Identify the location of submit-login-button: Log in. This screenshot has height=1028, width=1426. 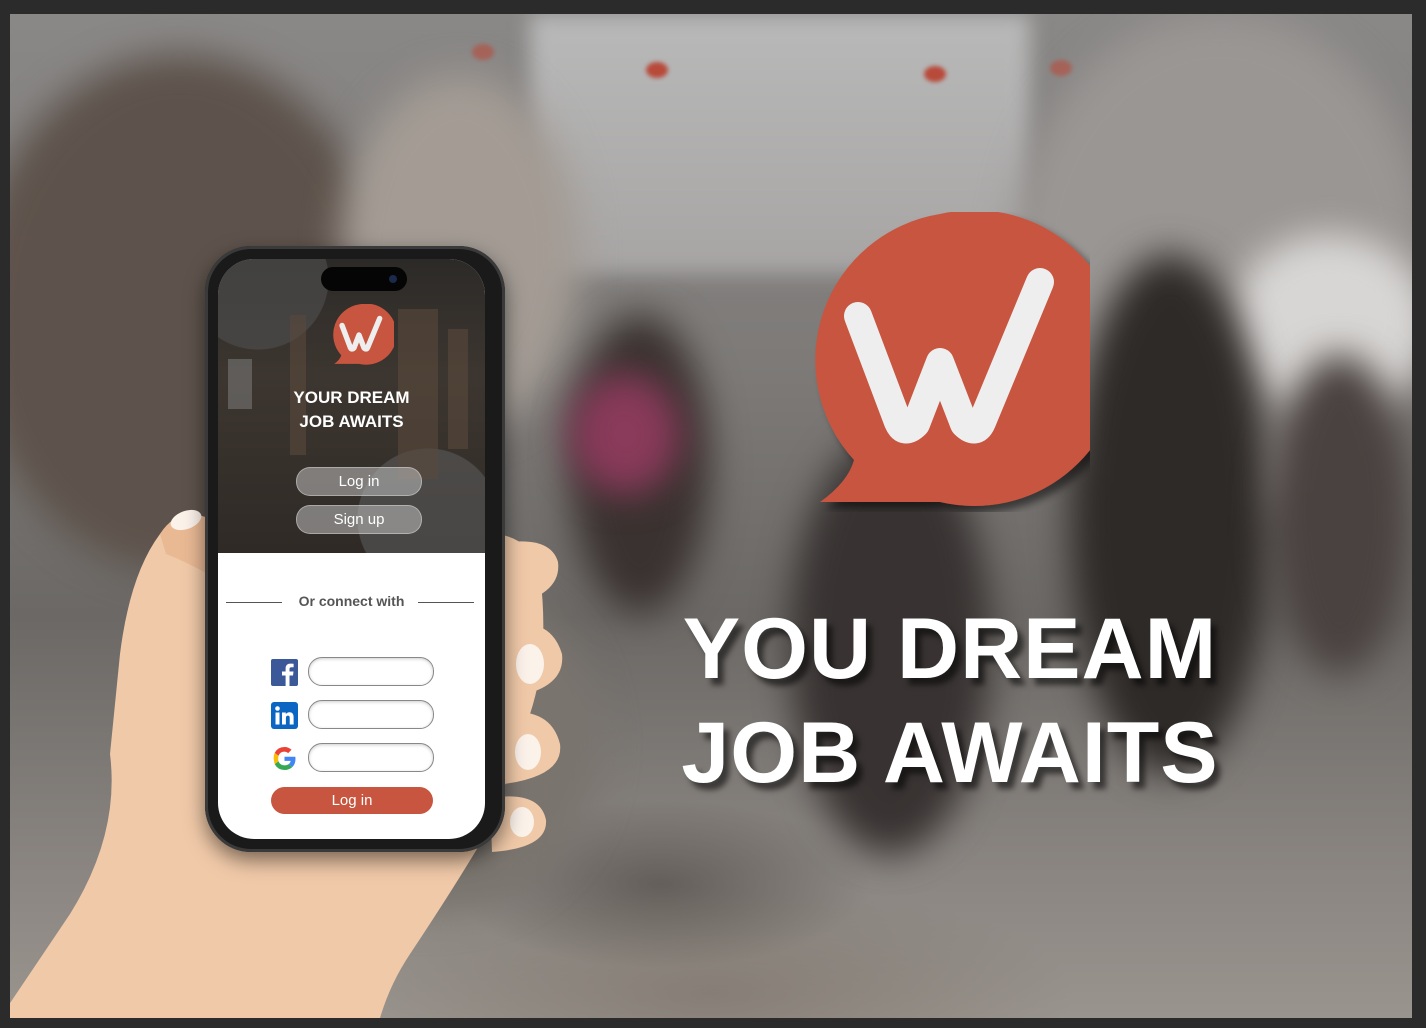
(352, 800).